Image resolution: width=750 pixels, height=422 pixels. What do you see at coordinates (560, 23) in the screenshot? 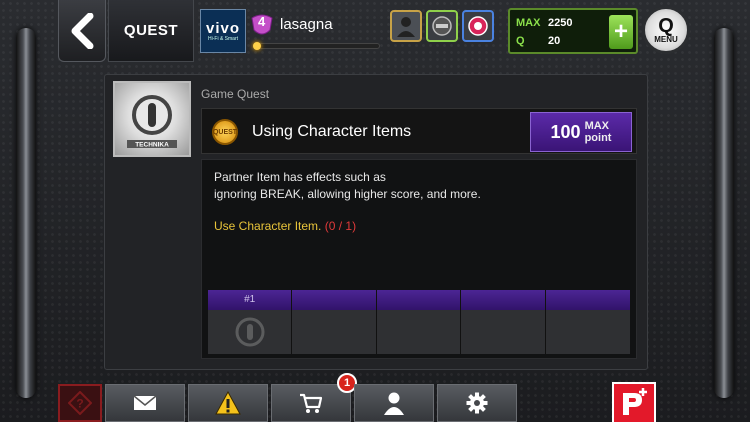
I see `max-currency-value: 2250` at bounding box center [560, 23].